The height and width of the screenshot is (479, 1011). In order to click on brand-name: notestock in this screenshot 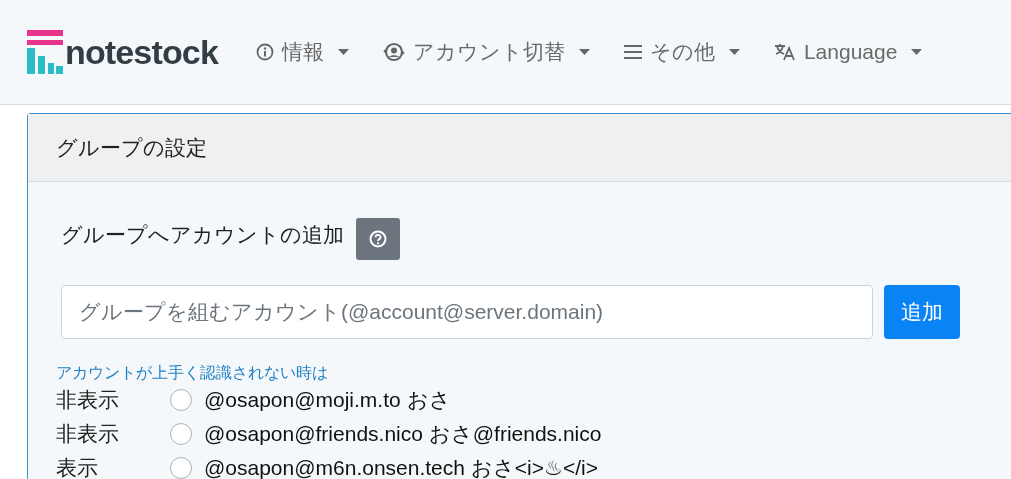, I will do `click(141, 52)`.